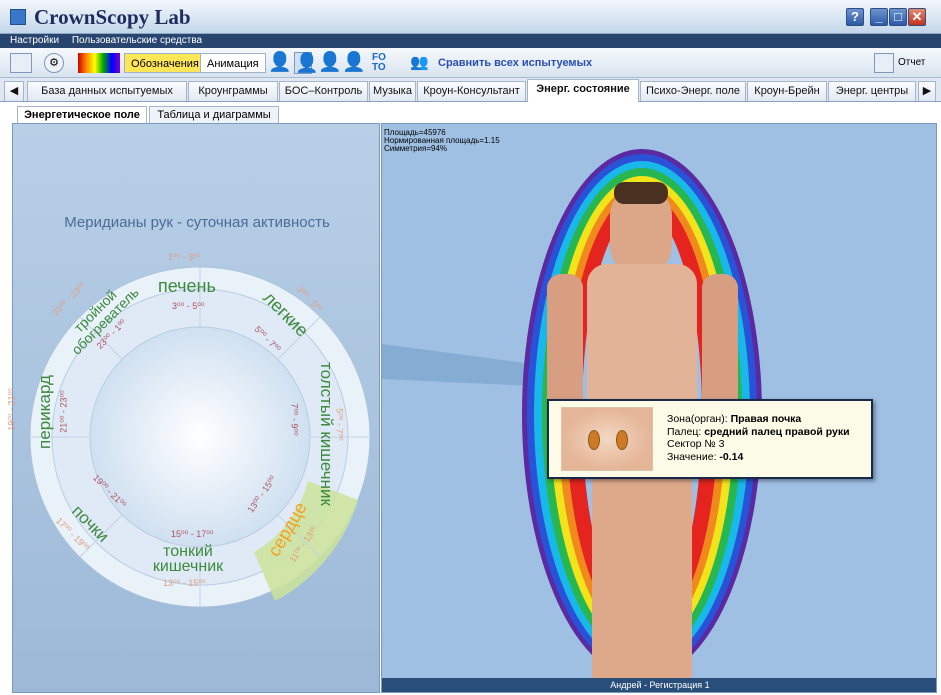 The width and height of the screenshot is (941, 695). I want to click on zone-value: Правая почка, so click(766, 419).